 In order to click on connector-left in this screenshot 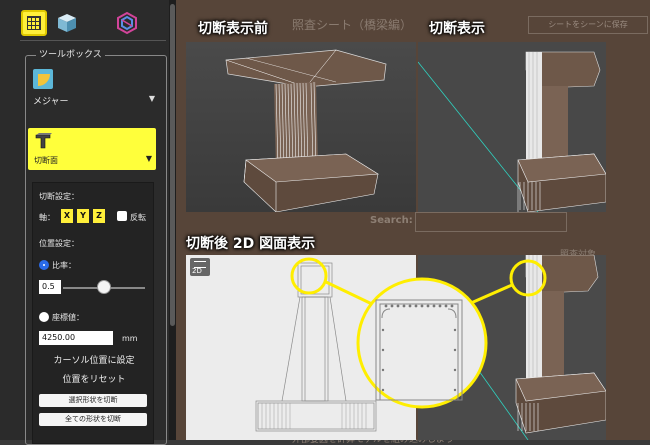, I will do `click(350, 293)`.